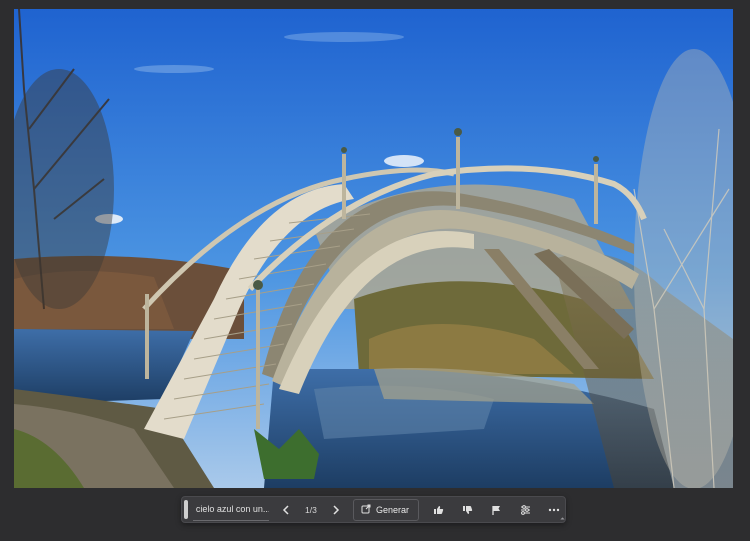 This screenshot has width=750, height=541. Describe the element at coordinates (186, 509) in the screenshot. I see `drag-handle` at that location.